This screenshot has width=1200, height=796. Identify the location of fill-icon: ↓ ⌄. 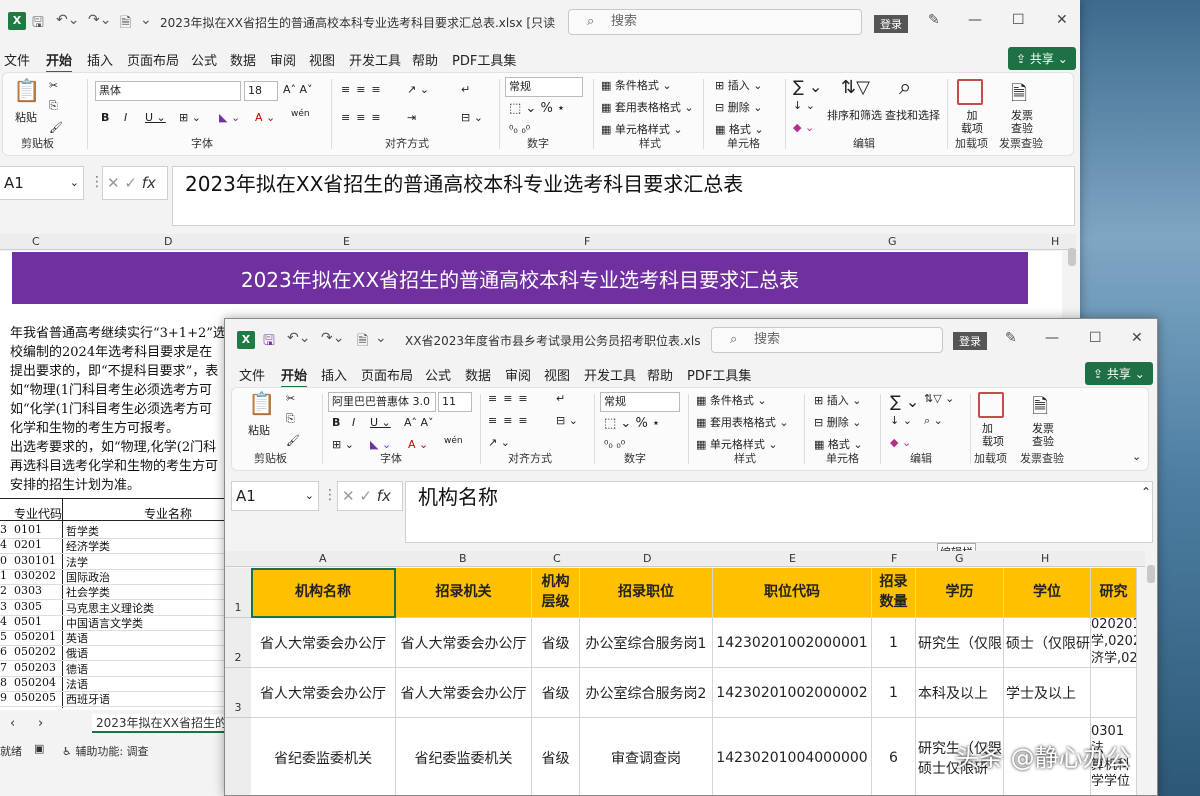
(901, 420).